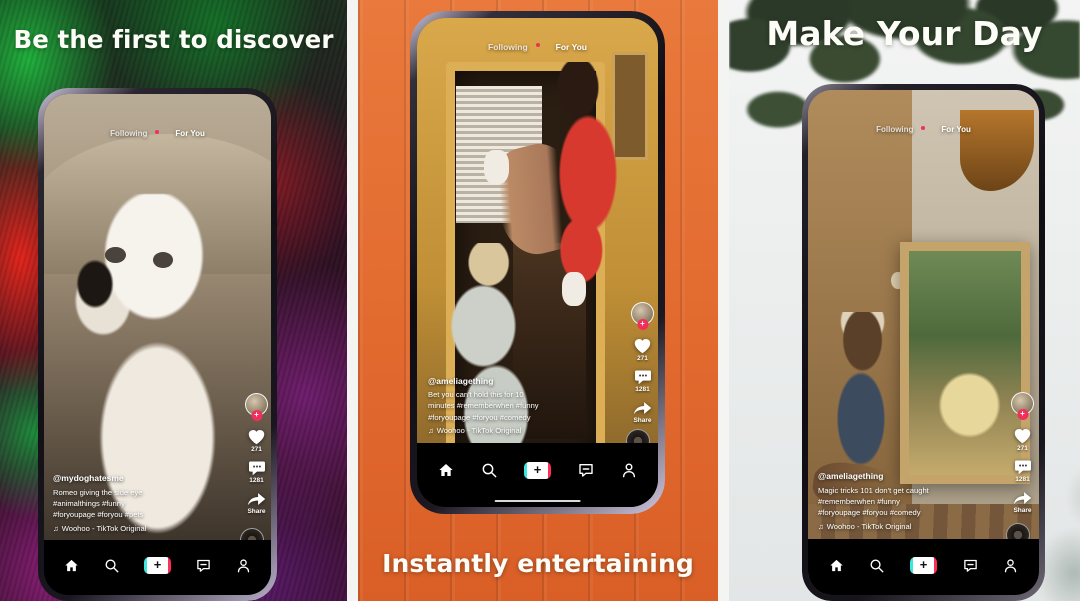 The image size is (1080, 601). What do you see at coordinates (115, 254) in the screenshot?
I see `dog-eye-left` at bounding box center [115, 254].